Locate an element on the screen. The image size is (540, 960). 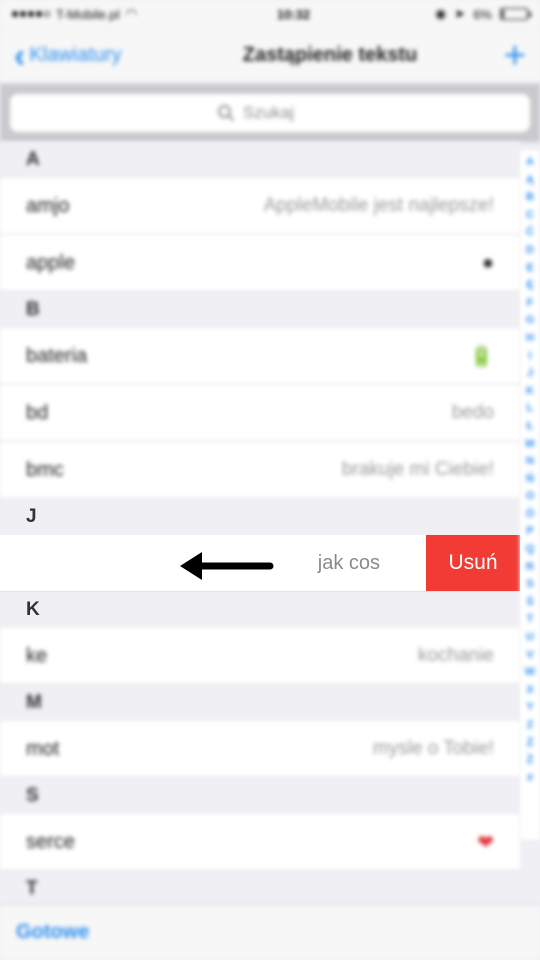
phrase-label: AppleMobile jest najlepsze! is located at coordinates (378, 205).